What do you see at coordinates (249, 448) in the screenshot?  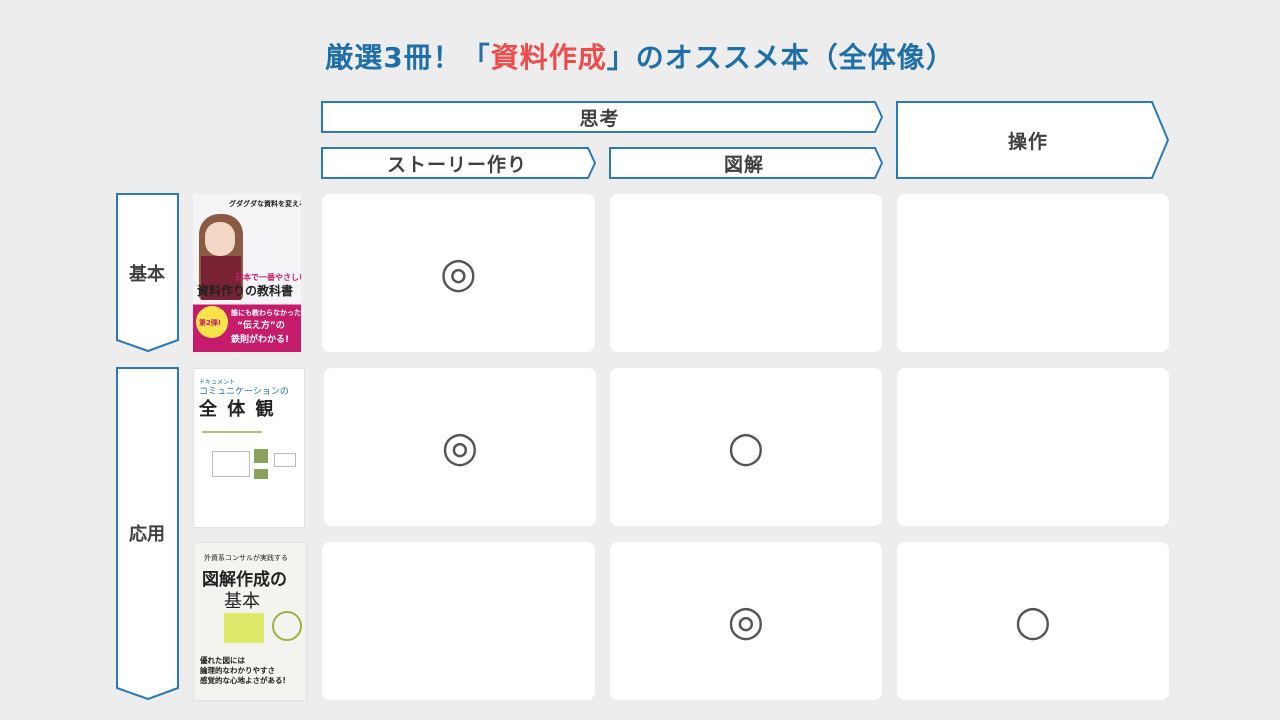 I see `book-cover-document-zentaikan: ドキュメント コミュニケーションの 全 体 観` at bounding box center [249, 448].